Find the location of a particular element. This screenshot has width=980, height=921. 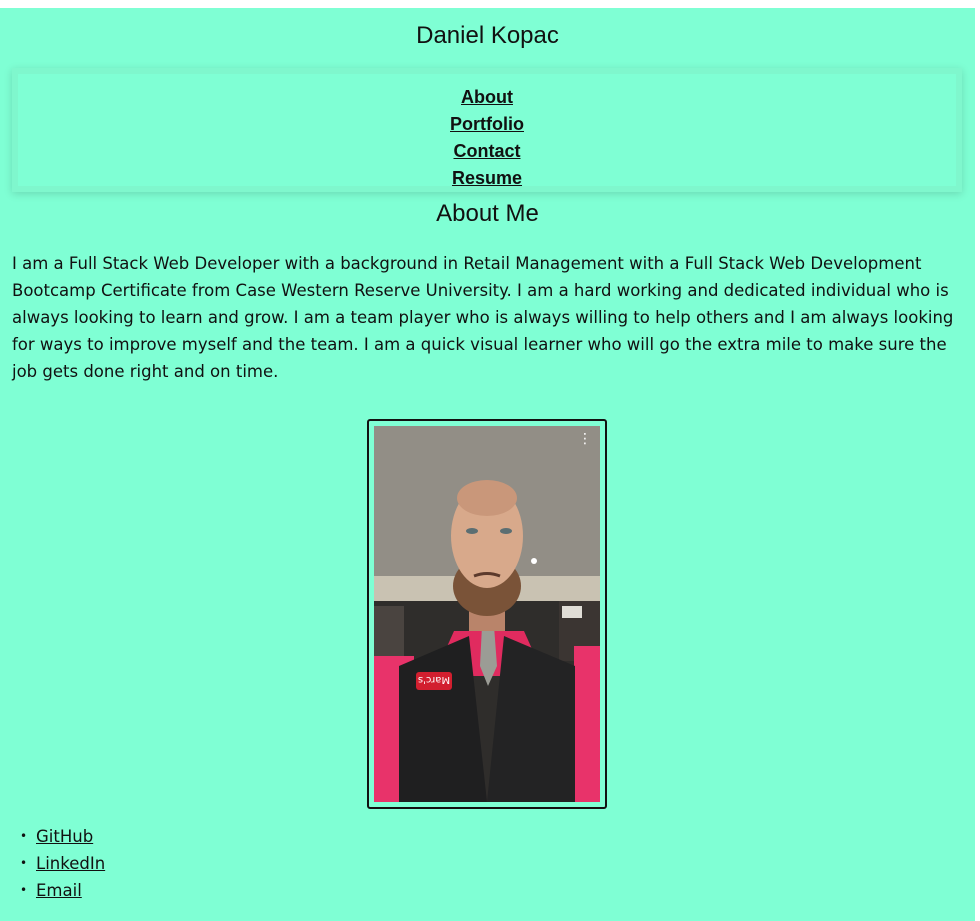

video-thumbnail: Marc's is located at coordinates (487, 614).